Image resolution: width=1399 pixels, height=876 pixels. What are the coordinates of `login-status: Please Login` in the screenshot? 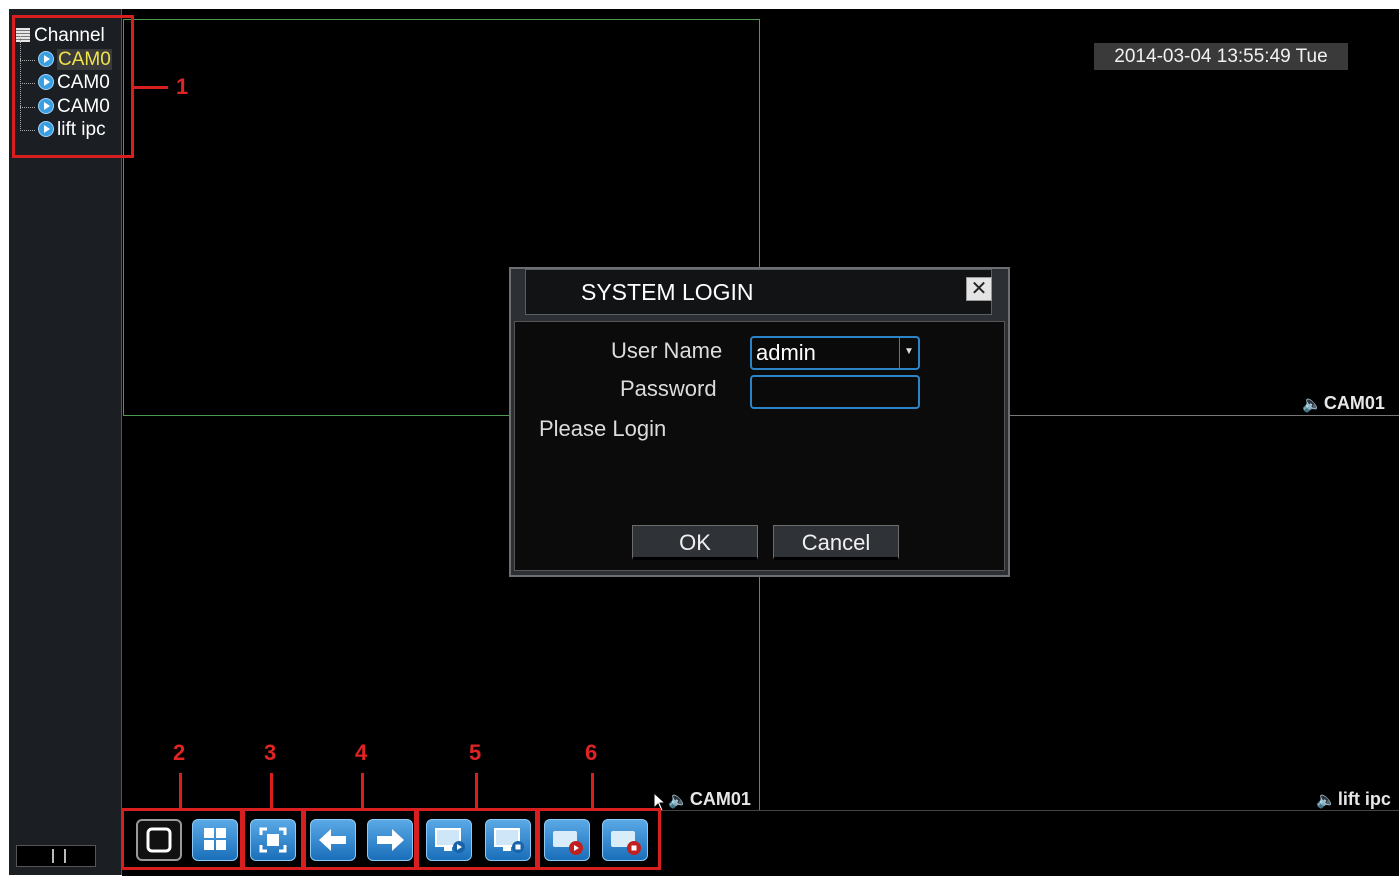 It's located at (603, 428).